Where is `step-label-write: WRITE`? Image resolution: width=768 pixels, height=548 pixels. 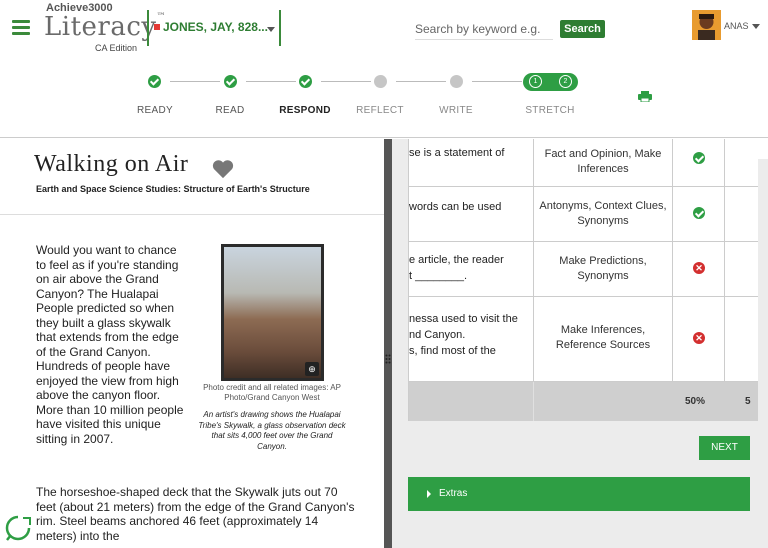 step-label-write: WRITE is located at coordinates (456, 110).